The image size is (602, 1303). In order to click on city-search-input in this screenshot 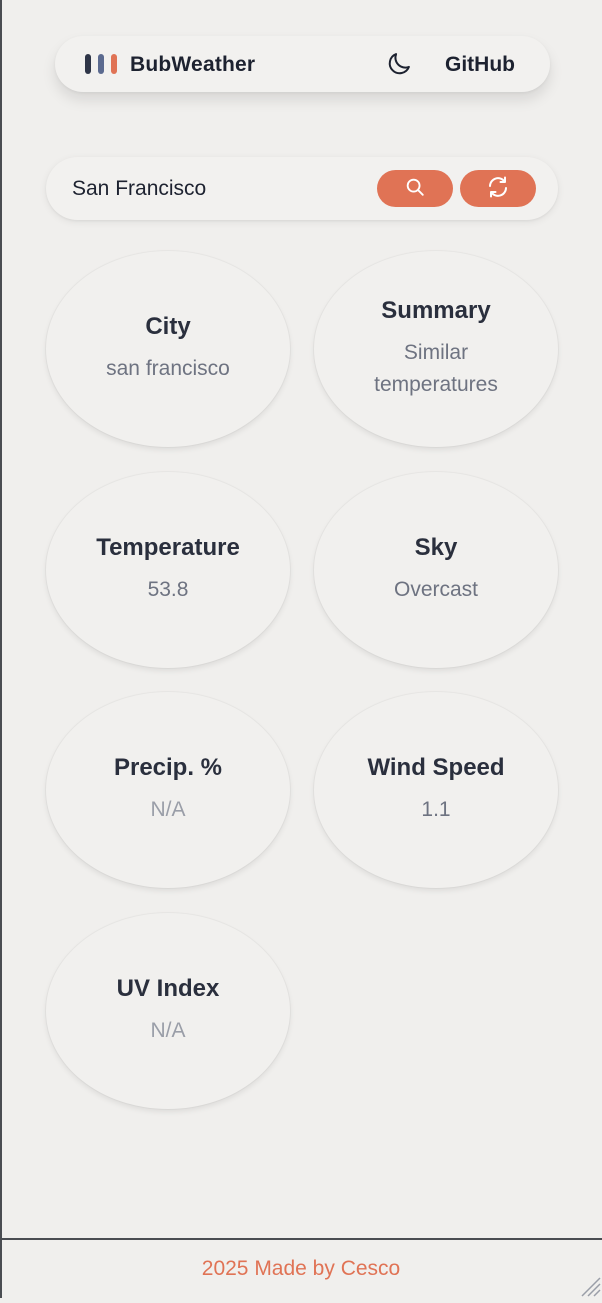, I will do `click(222, 189)`.